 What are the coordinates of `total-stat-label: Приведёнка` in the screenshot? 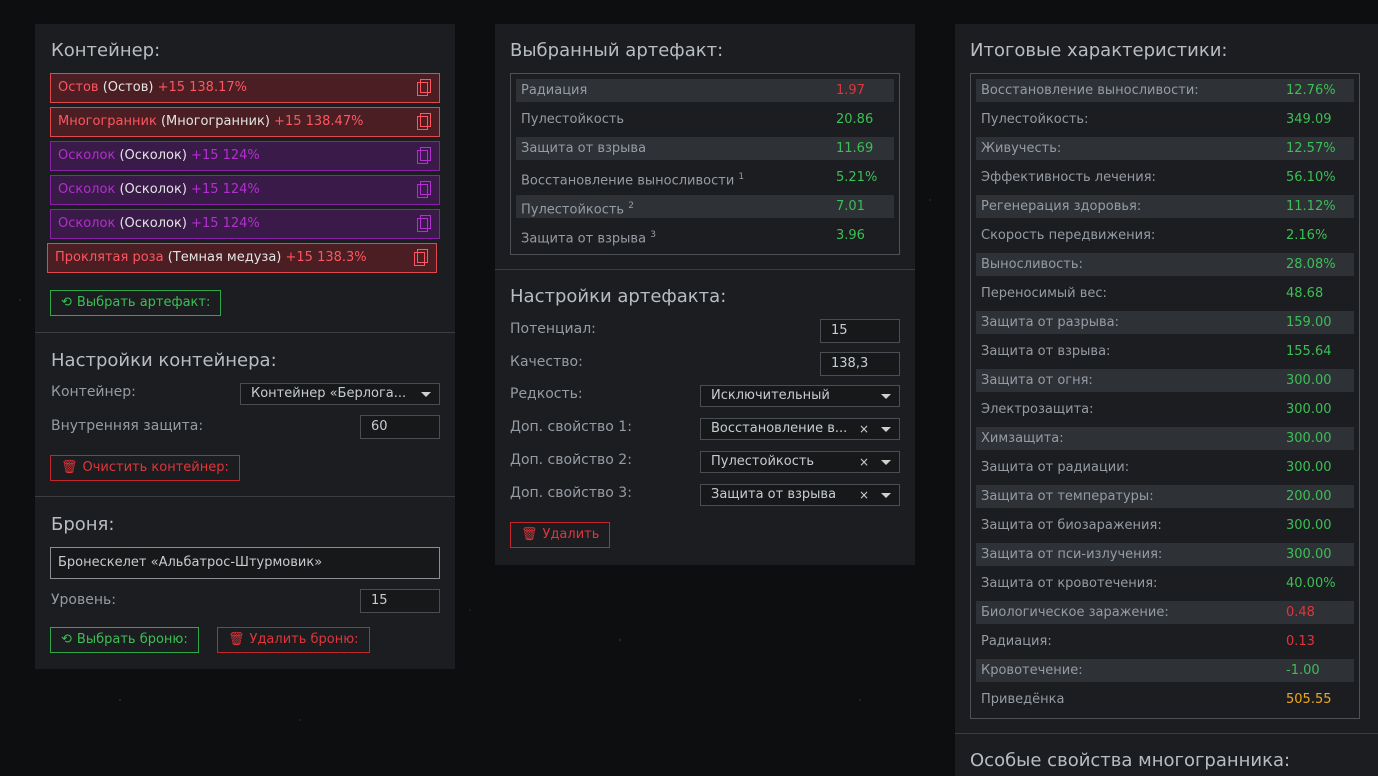 It's located at (1023, 699).